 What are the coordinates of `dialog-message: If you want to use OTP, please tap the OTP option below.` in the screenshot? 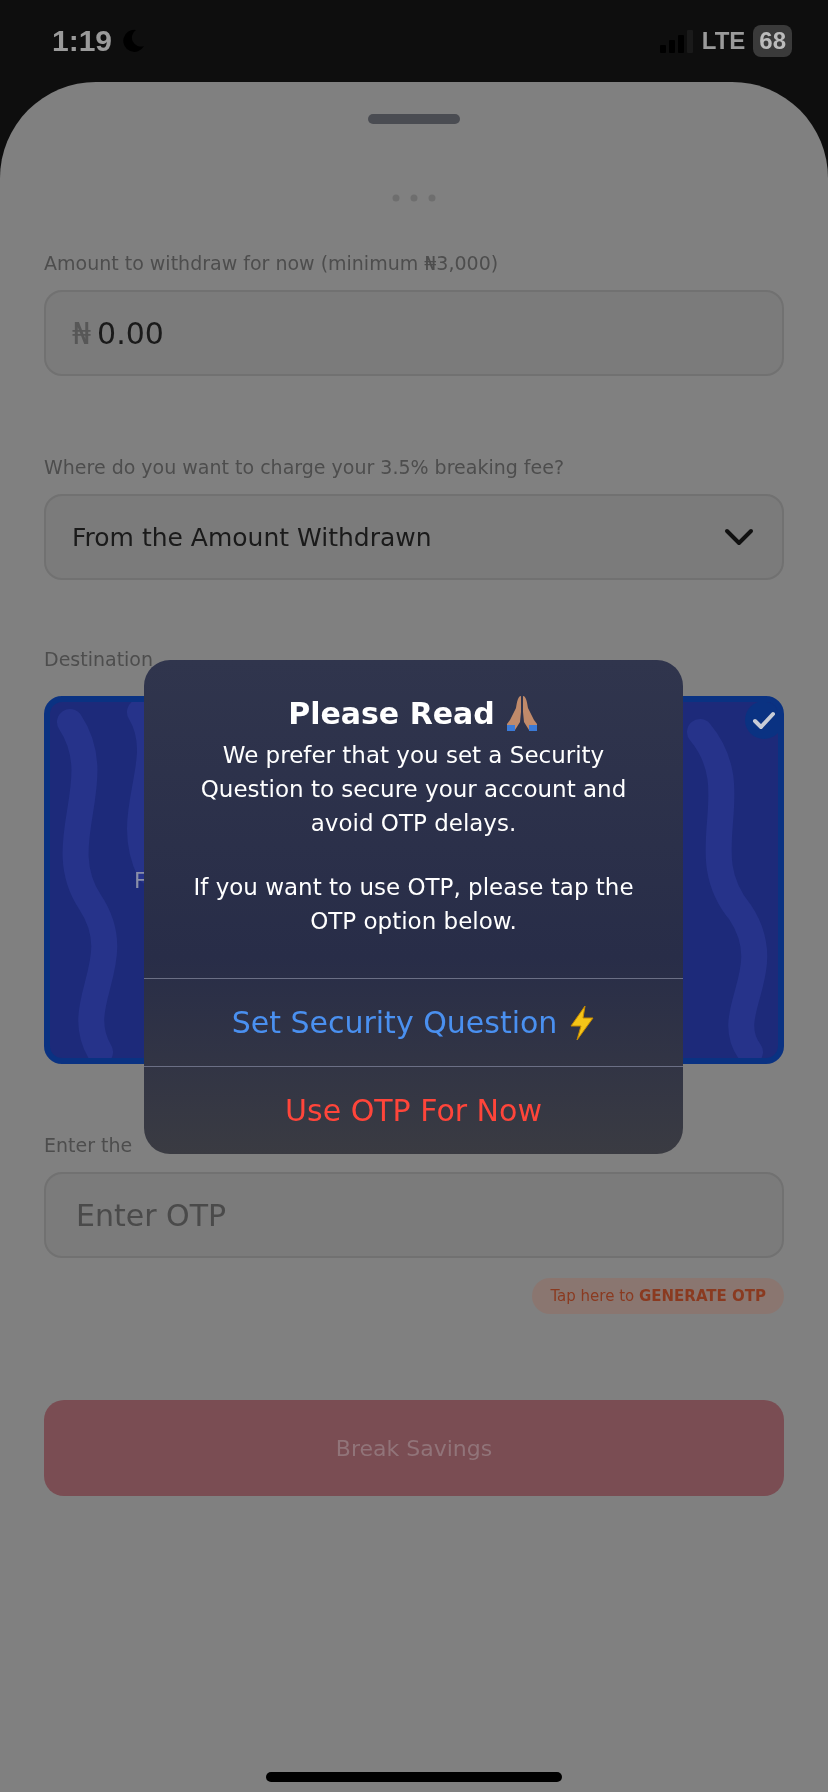 It's located at (413, 904).